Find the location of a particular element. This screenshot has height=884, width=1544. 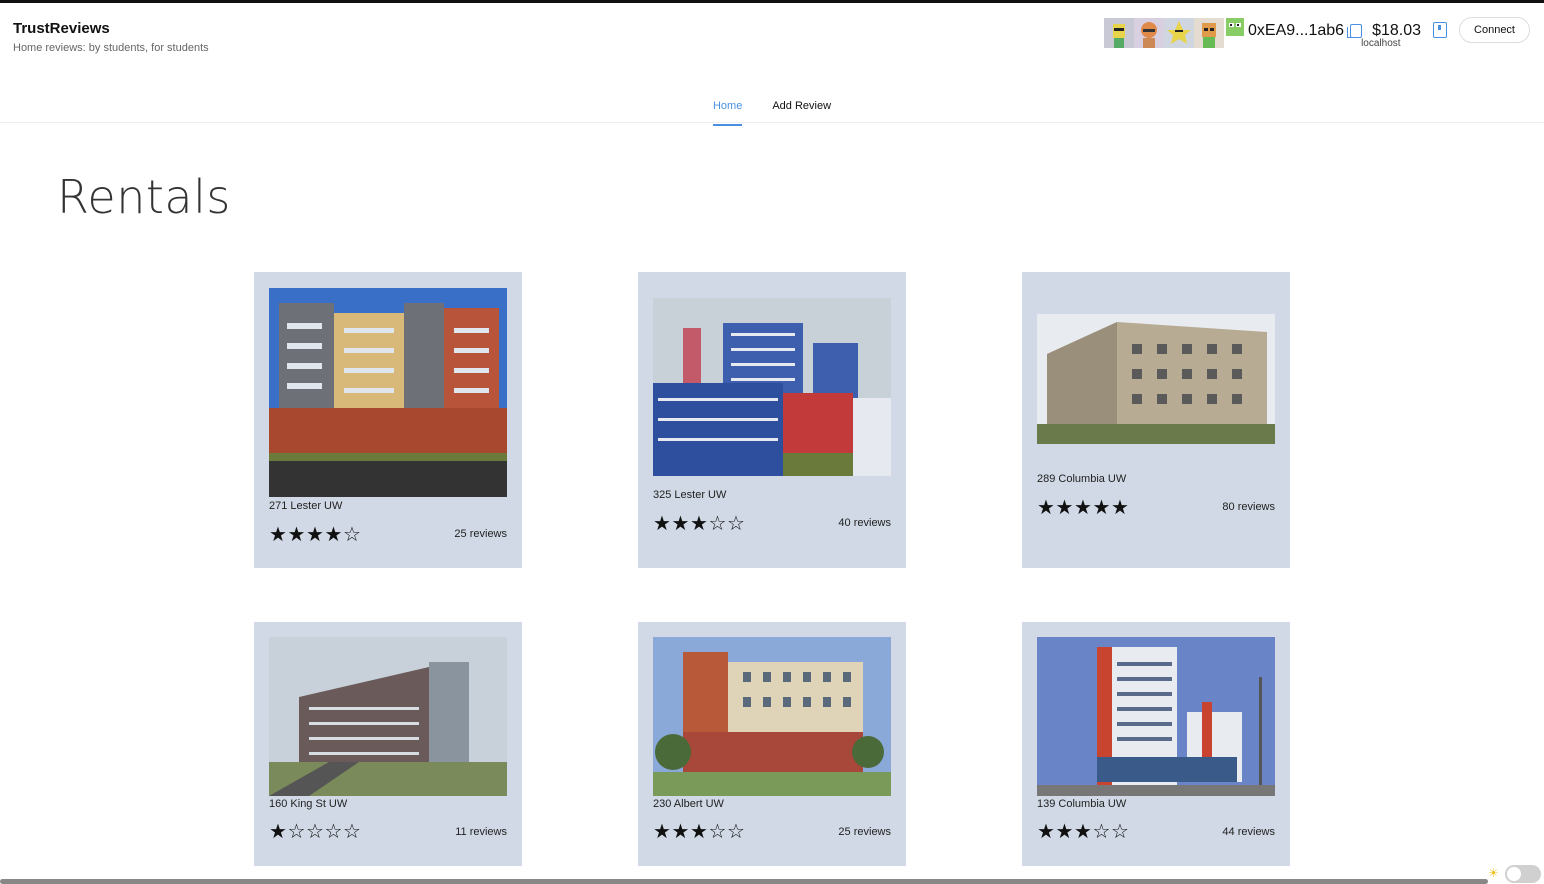

window-top-border is located at coordinates (772, 1).